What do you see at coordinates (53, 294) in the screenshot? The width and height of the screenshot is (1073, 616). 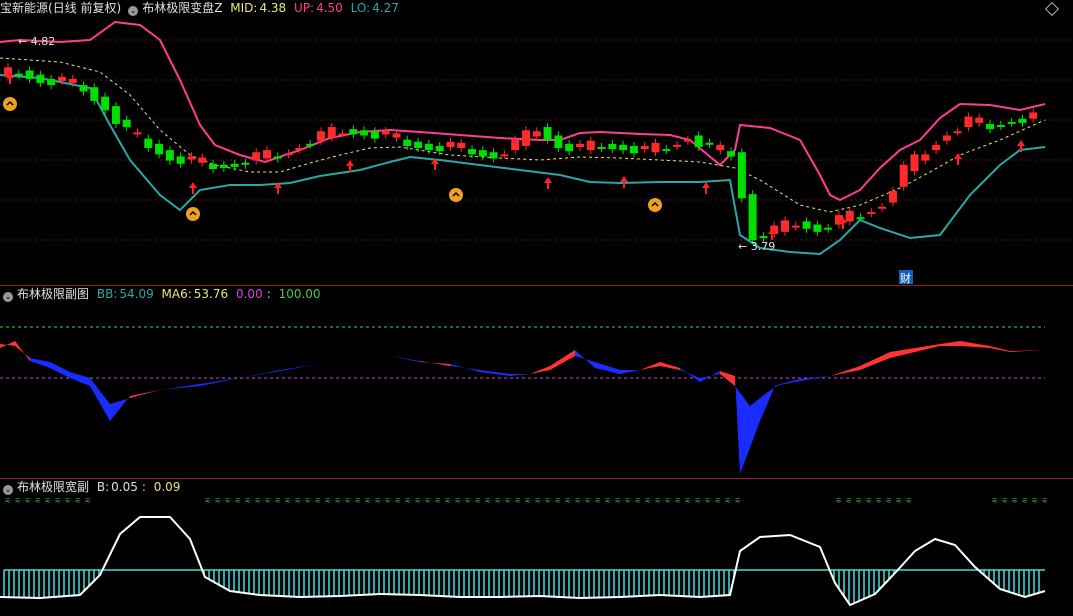 I see `sub1-title: 布林极限副图` at bounding box center [53, 294].